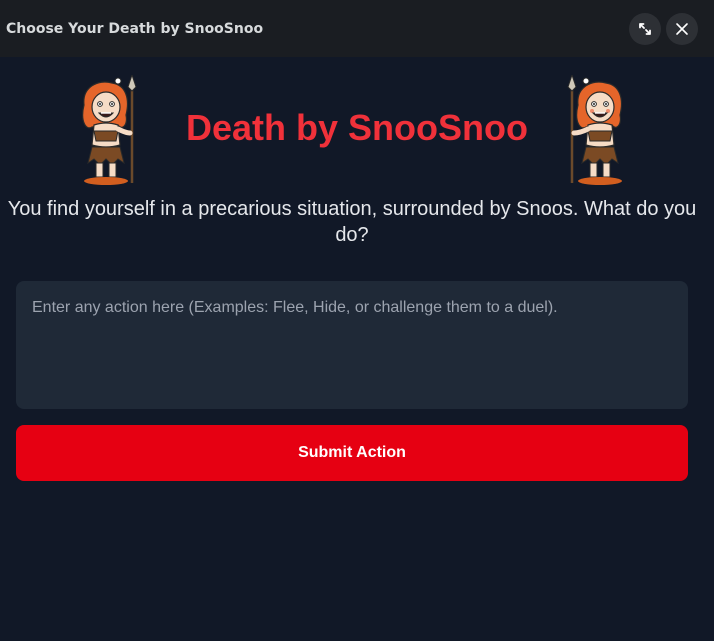 Image resolution: width=714 pixels, height=641 pixels. I want to click on window-title: Choose Your Death by SnooSnoo, so click(135, 28).